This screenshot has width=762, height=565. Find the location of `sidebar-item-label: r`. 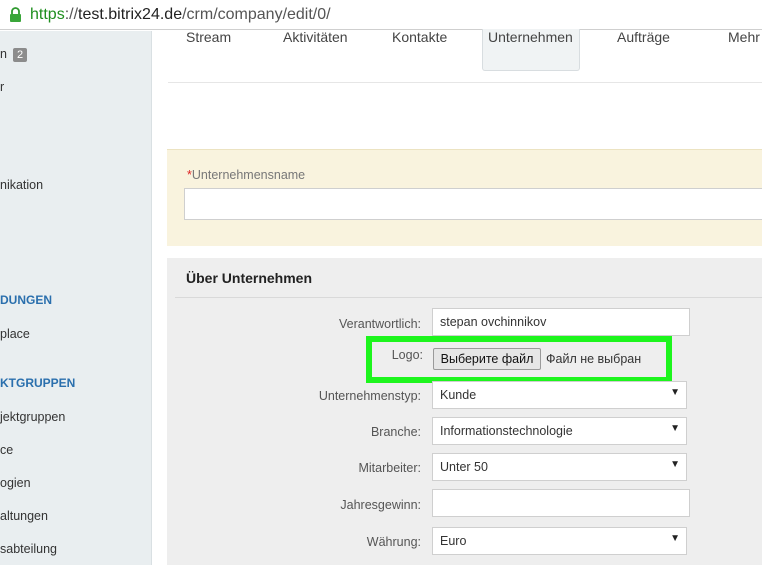

sidebar-item-label: r is located at coordinates (2, 87).